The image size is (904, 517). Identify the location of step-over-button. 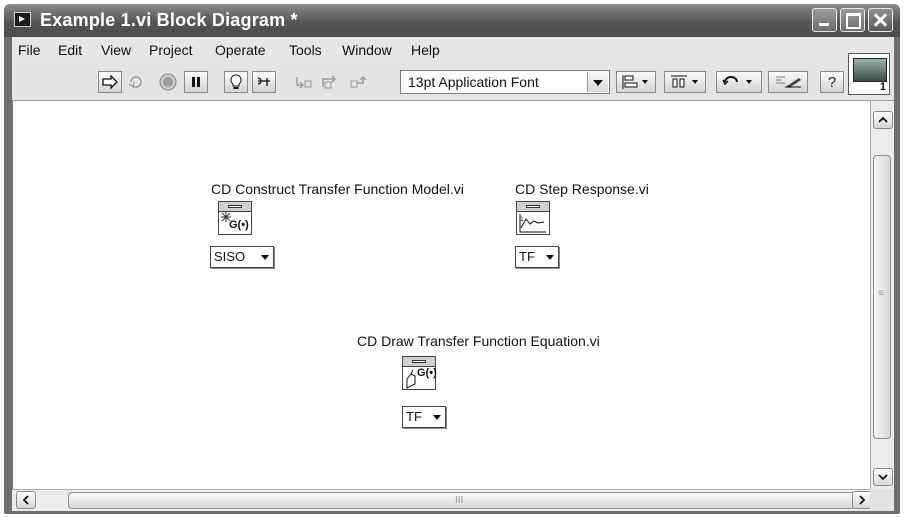
(330, 82).